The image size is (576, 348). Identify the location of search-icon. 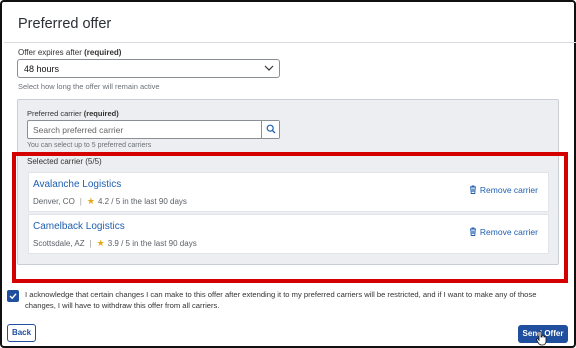
(271, 129).